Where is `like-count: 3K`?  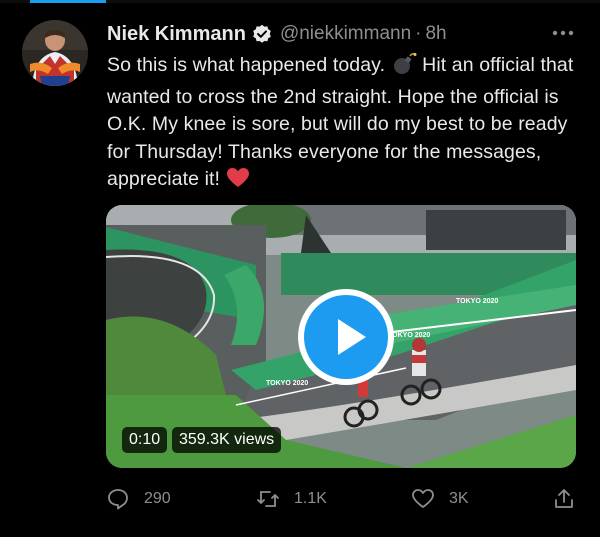 like-count: 3K is located at coordinates (459, 498).